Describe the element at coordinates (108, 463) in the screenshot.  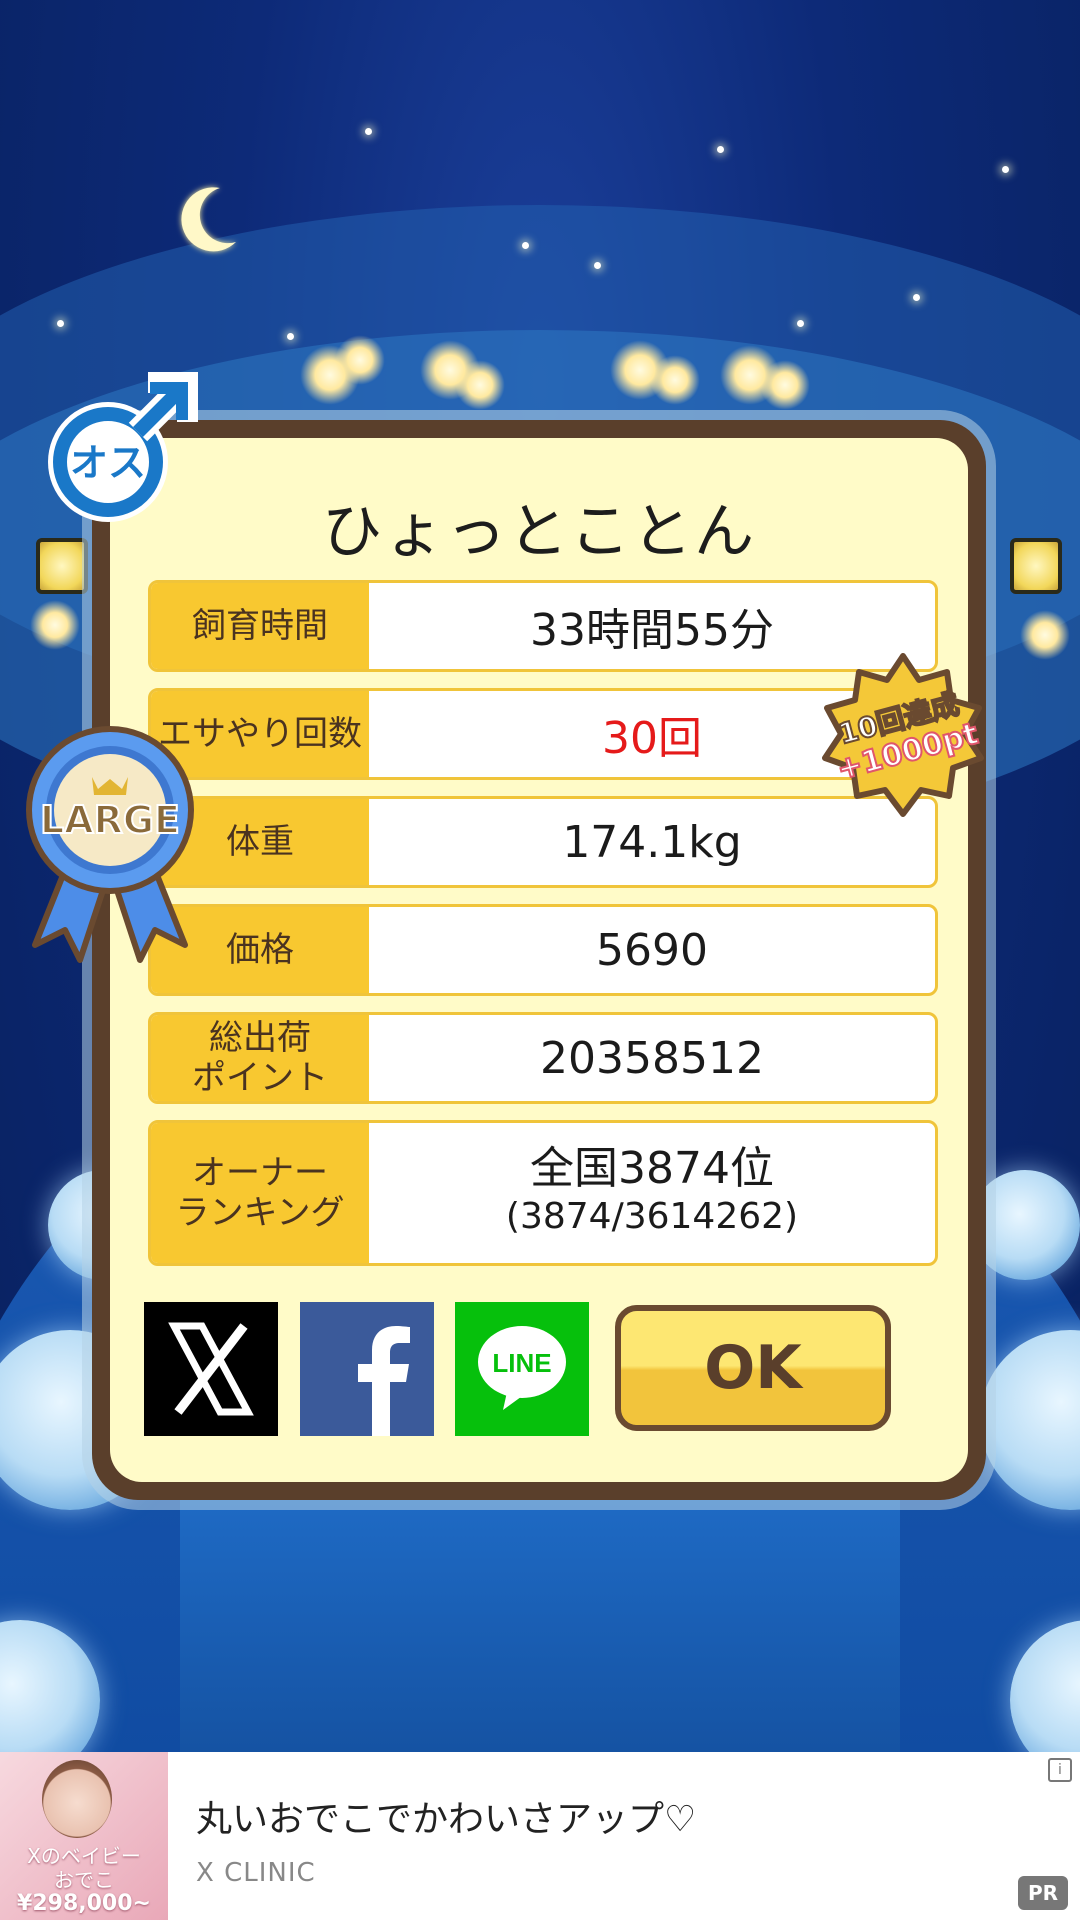
I see `gender-label: オス` at that location.